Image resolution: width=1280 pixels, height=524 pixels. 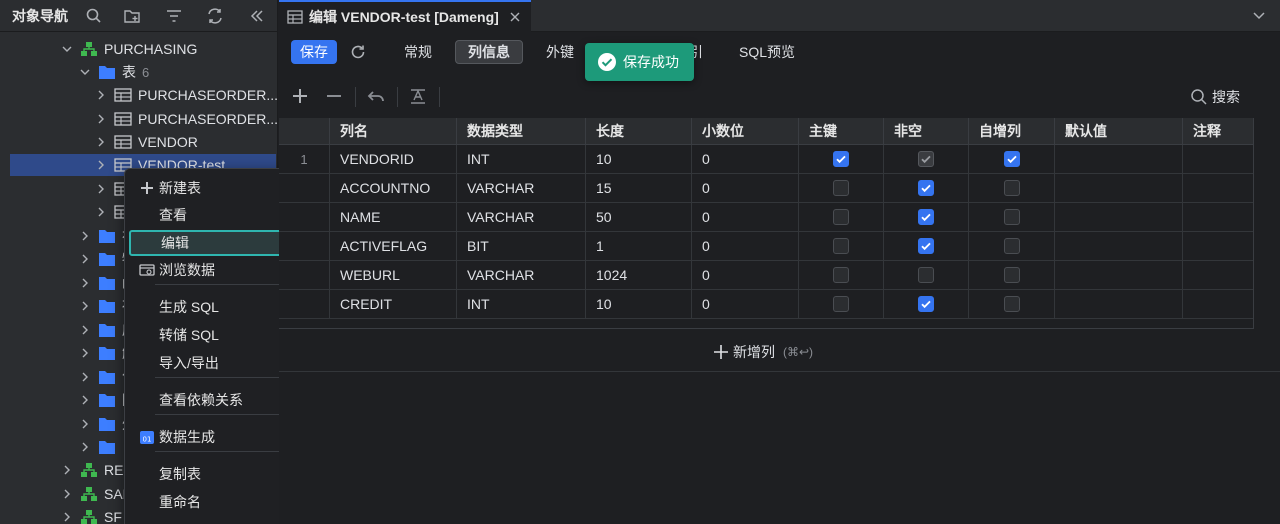 What do you see at coordinates (358, 52) in the screenshot?
I see `refresh-icon` at bounding box center [358, 52].